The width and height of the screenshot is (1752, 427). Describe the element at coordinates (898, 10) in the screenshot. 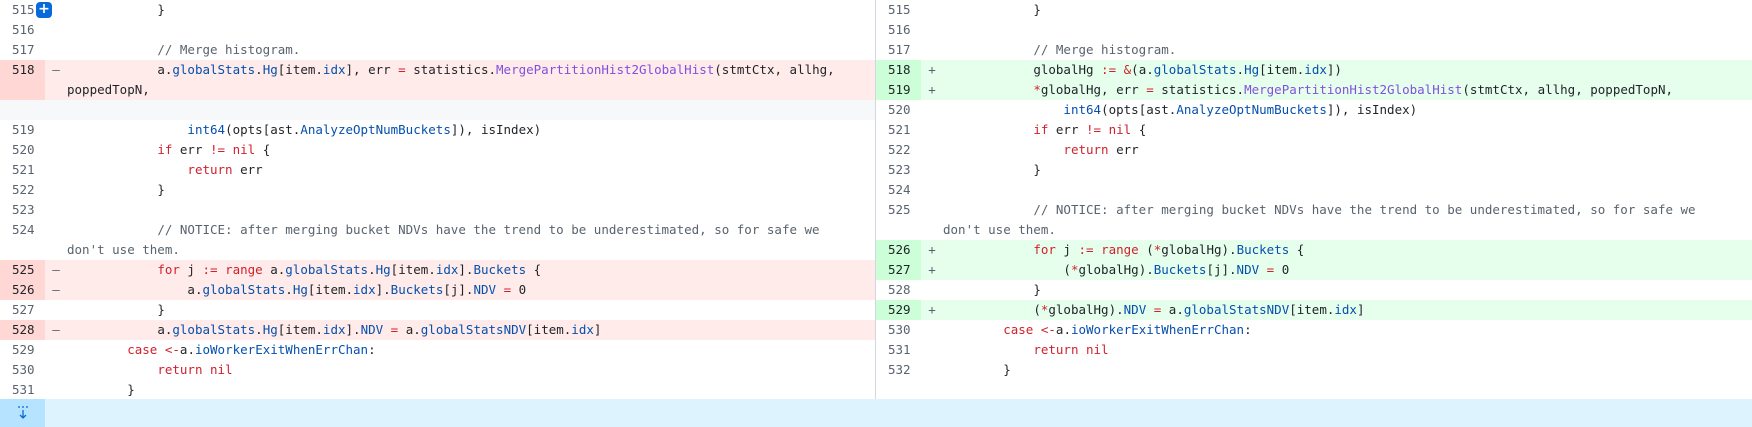

I see `line-number: 515` at that location.